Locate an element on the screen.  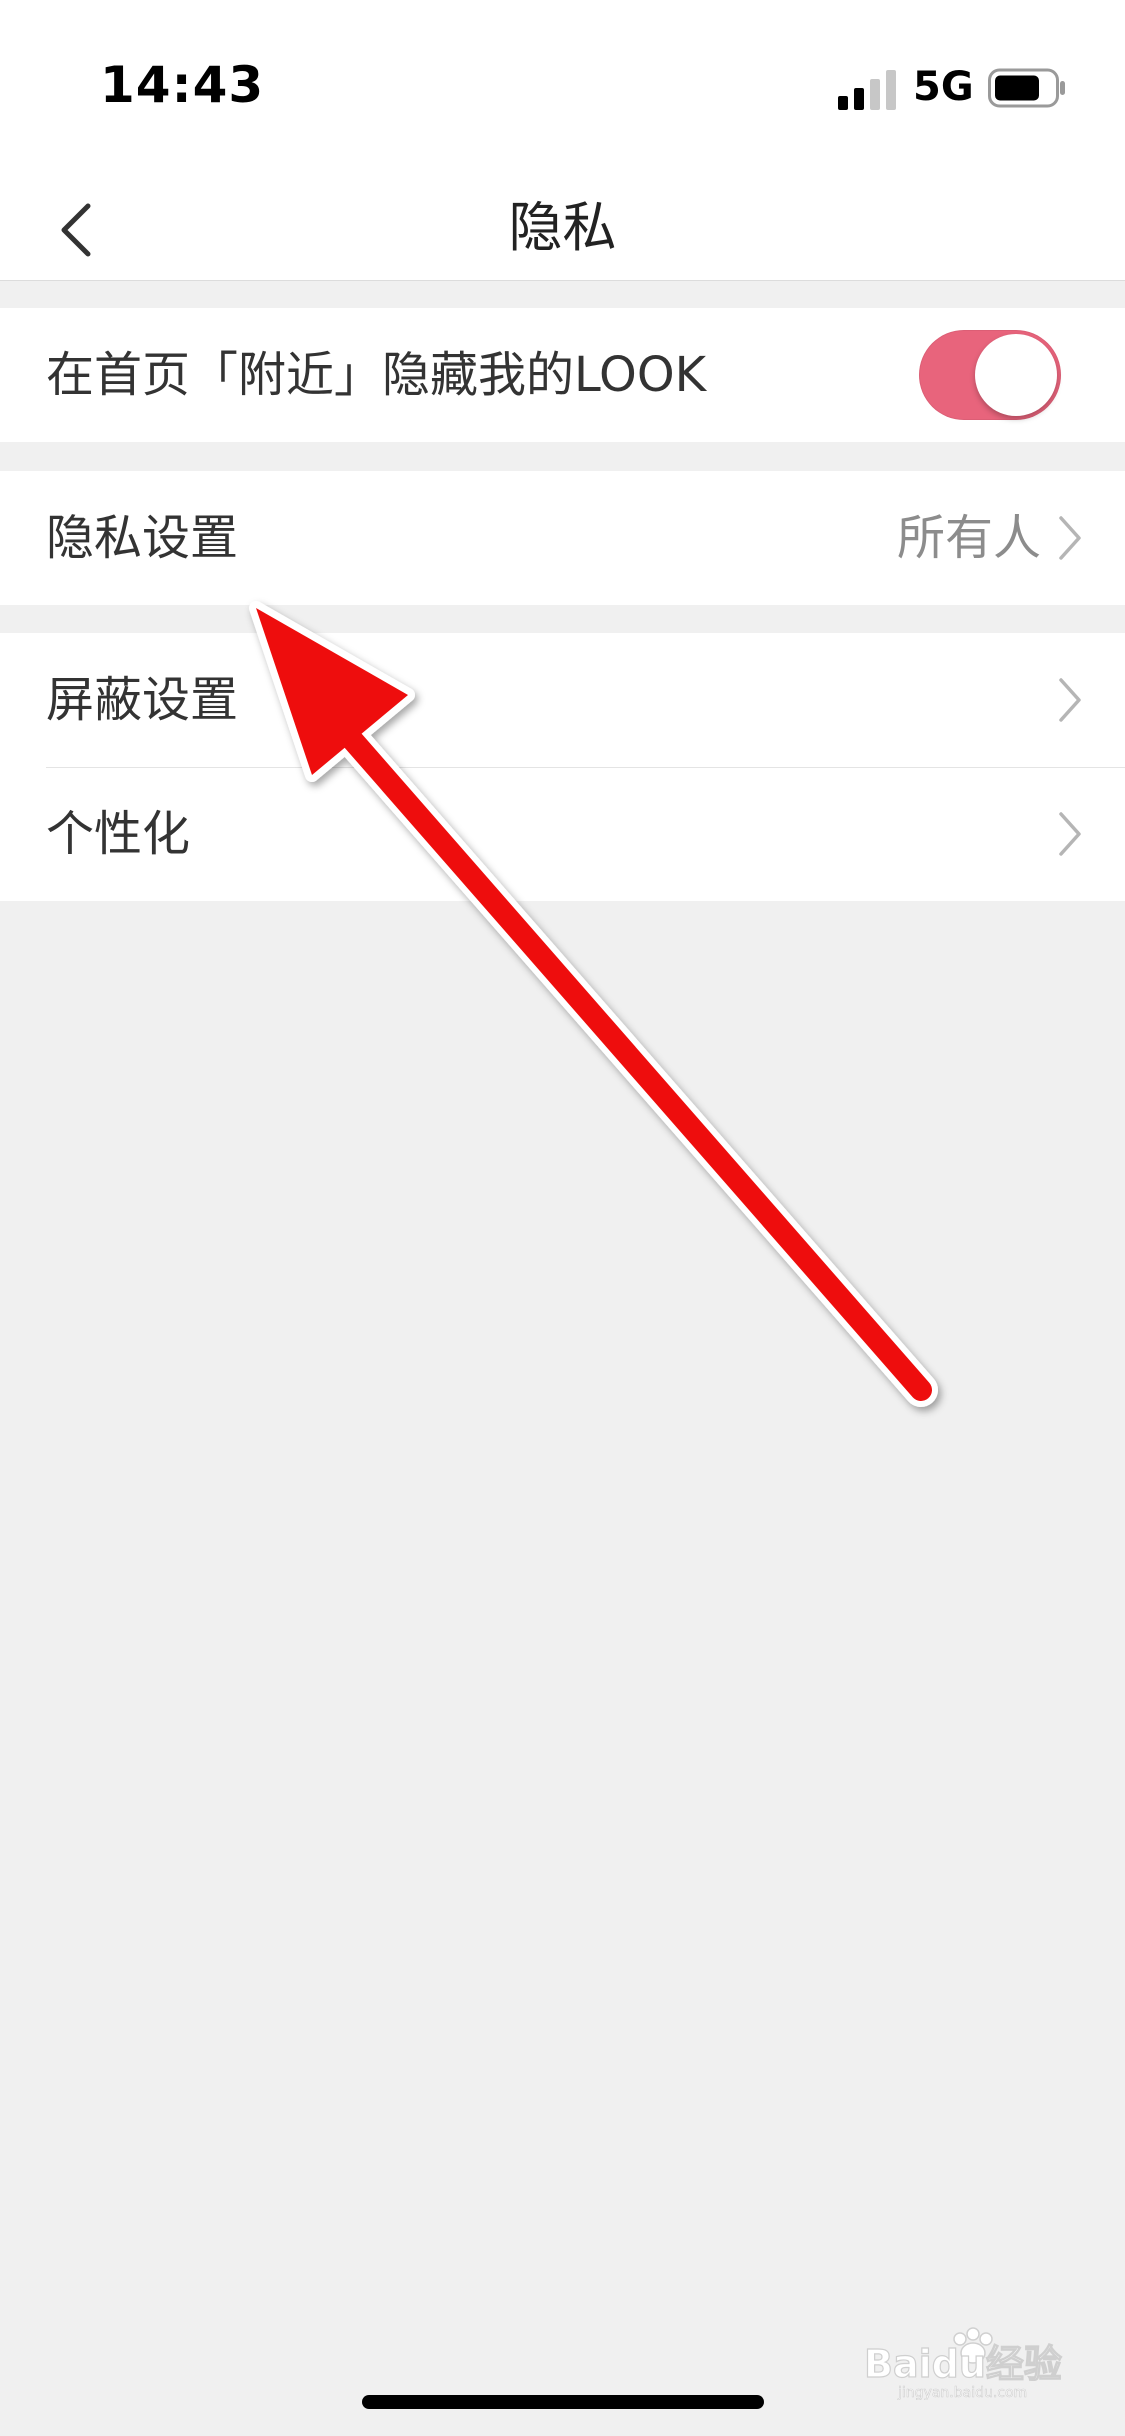
toggle-knob is located at coordinates (1016, 375).